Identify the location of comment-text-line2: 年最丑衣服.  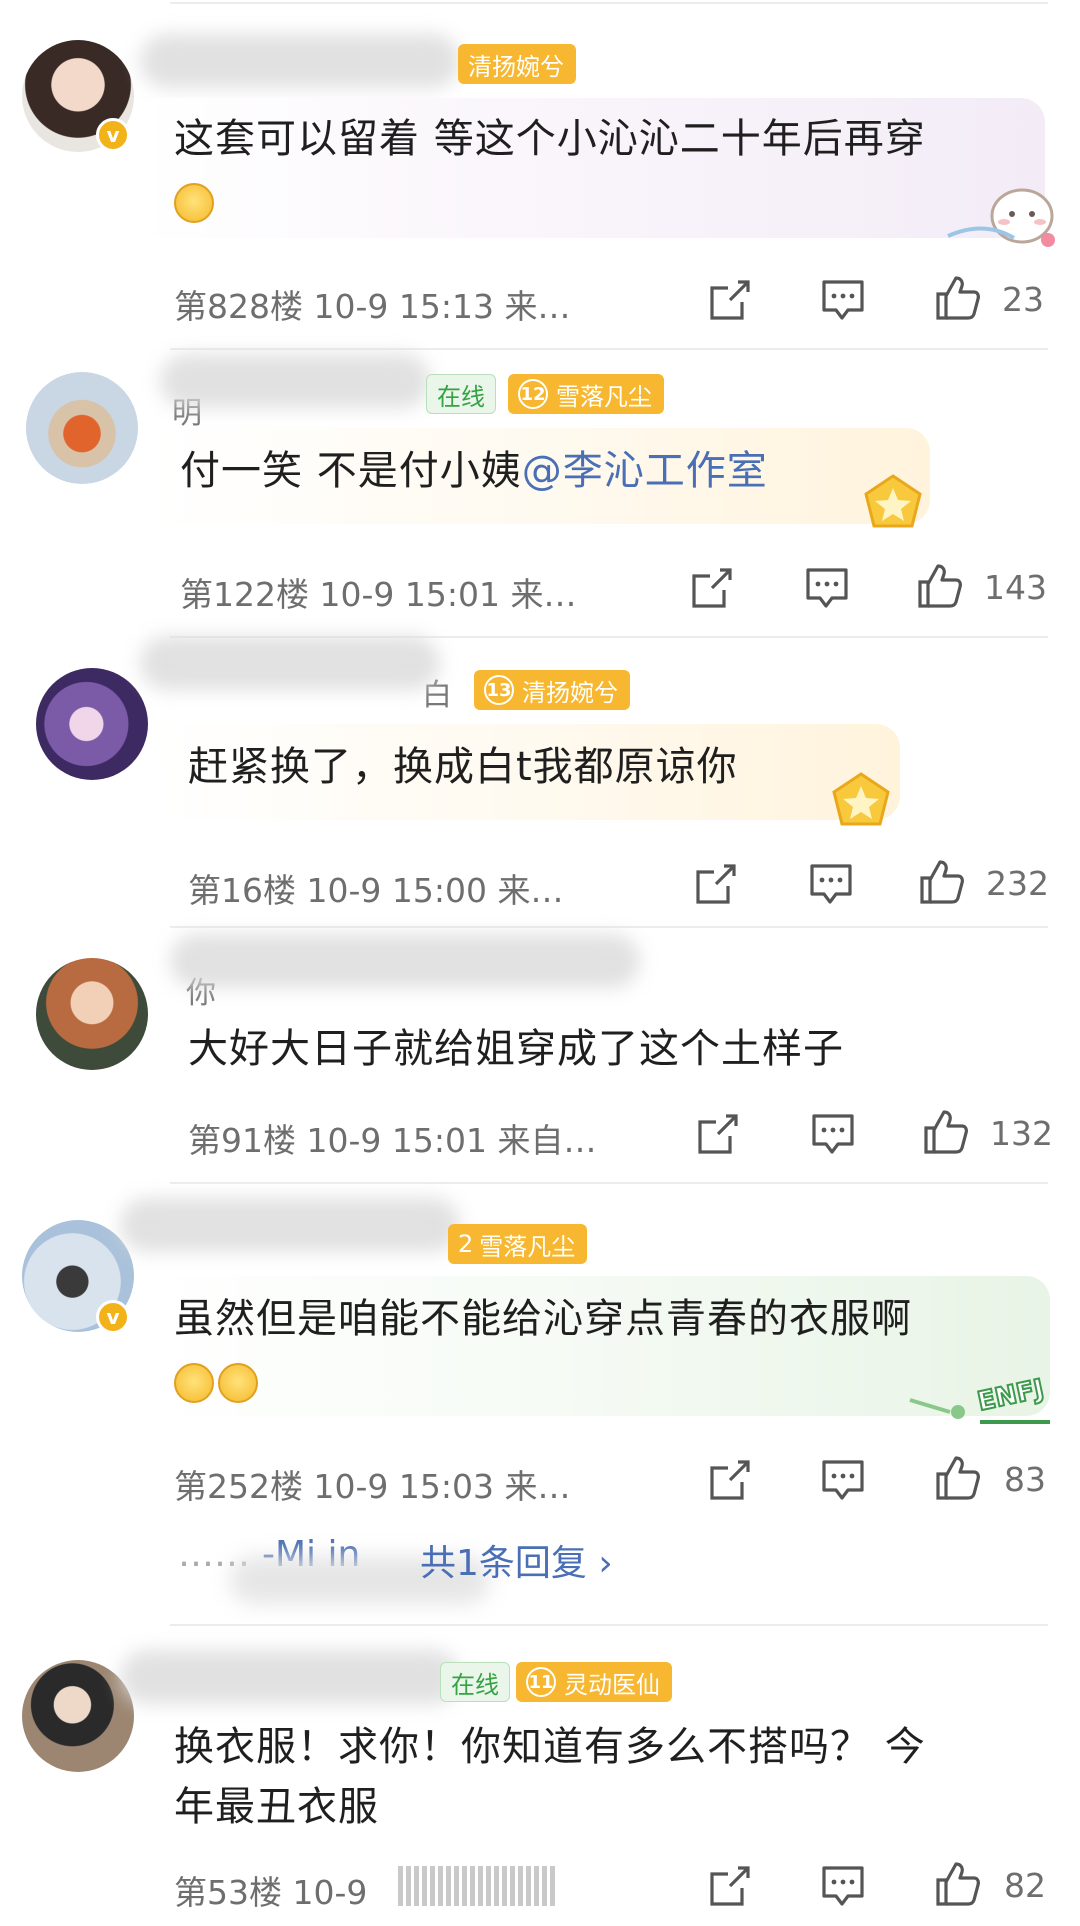
(276, 1807).